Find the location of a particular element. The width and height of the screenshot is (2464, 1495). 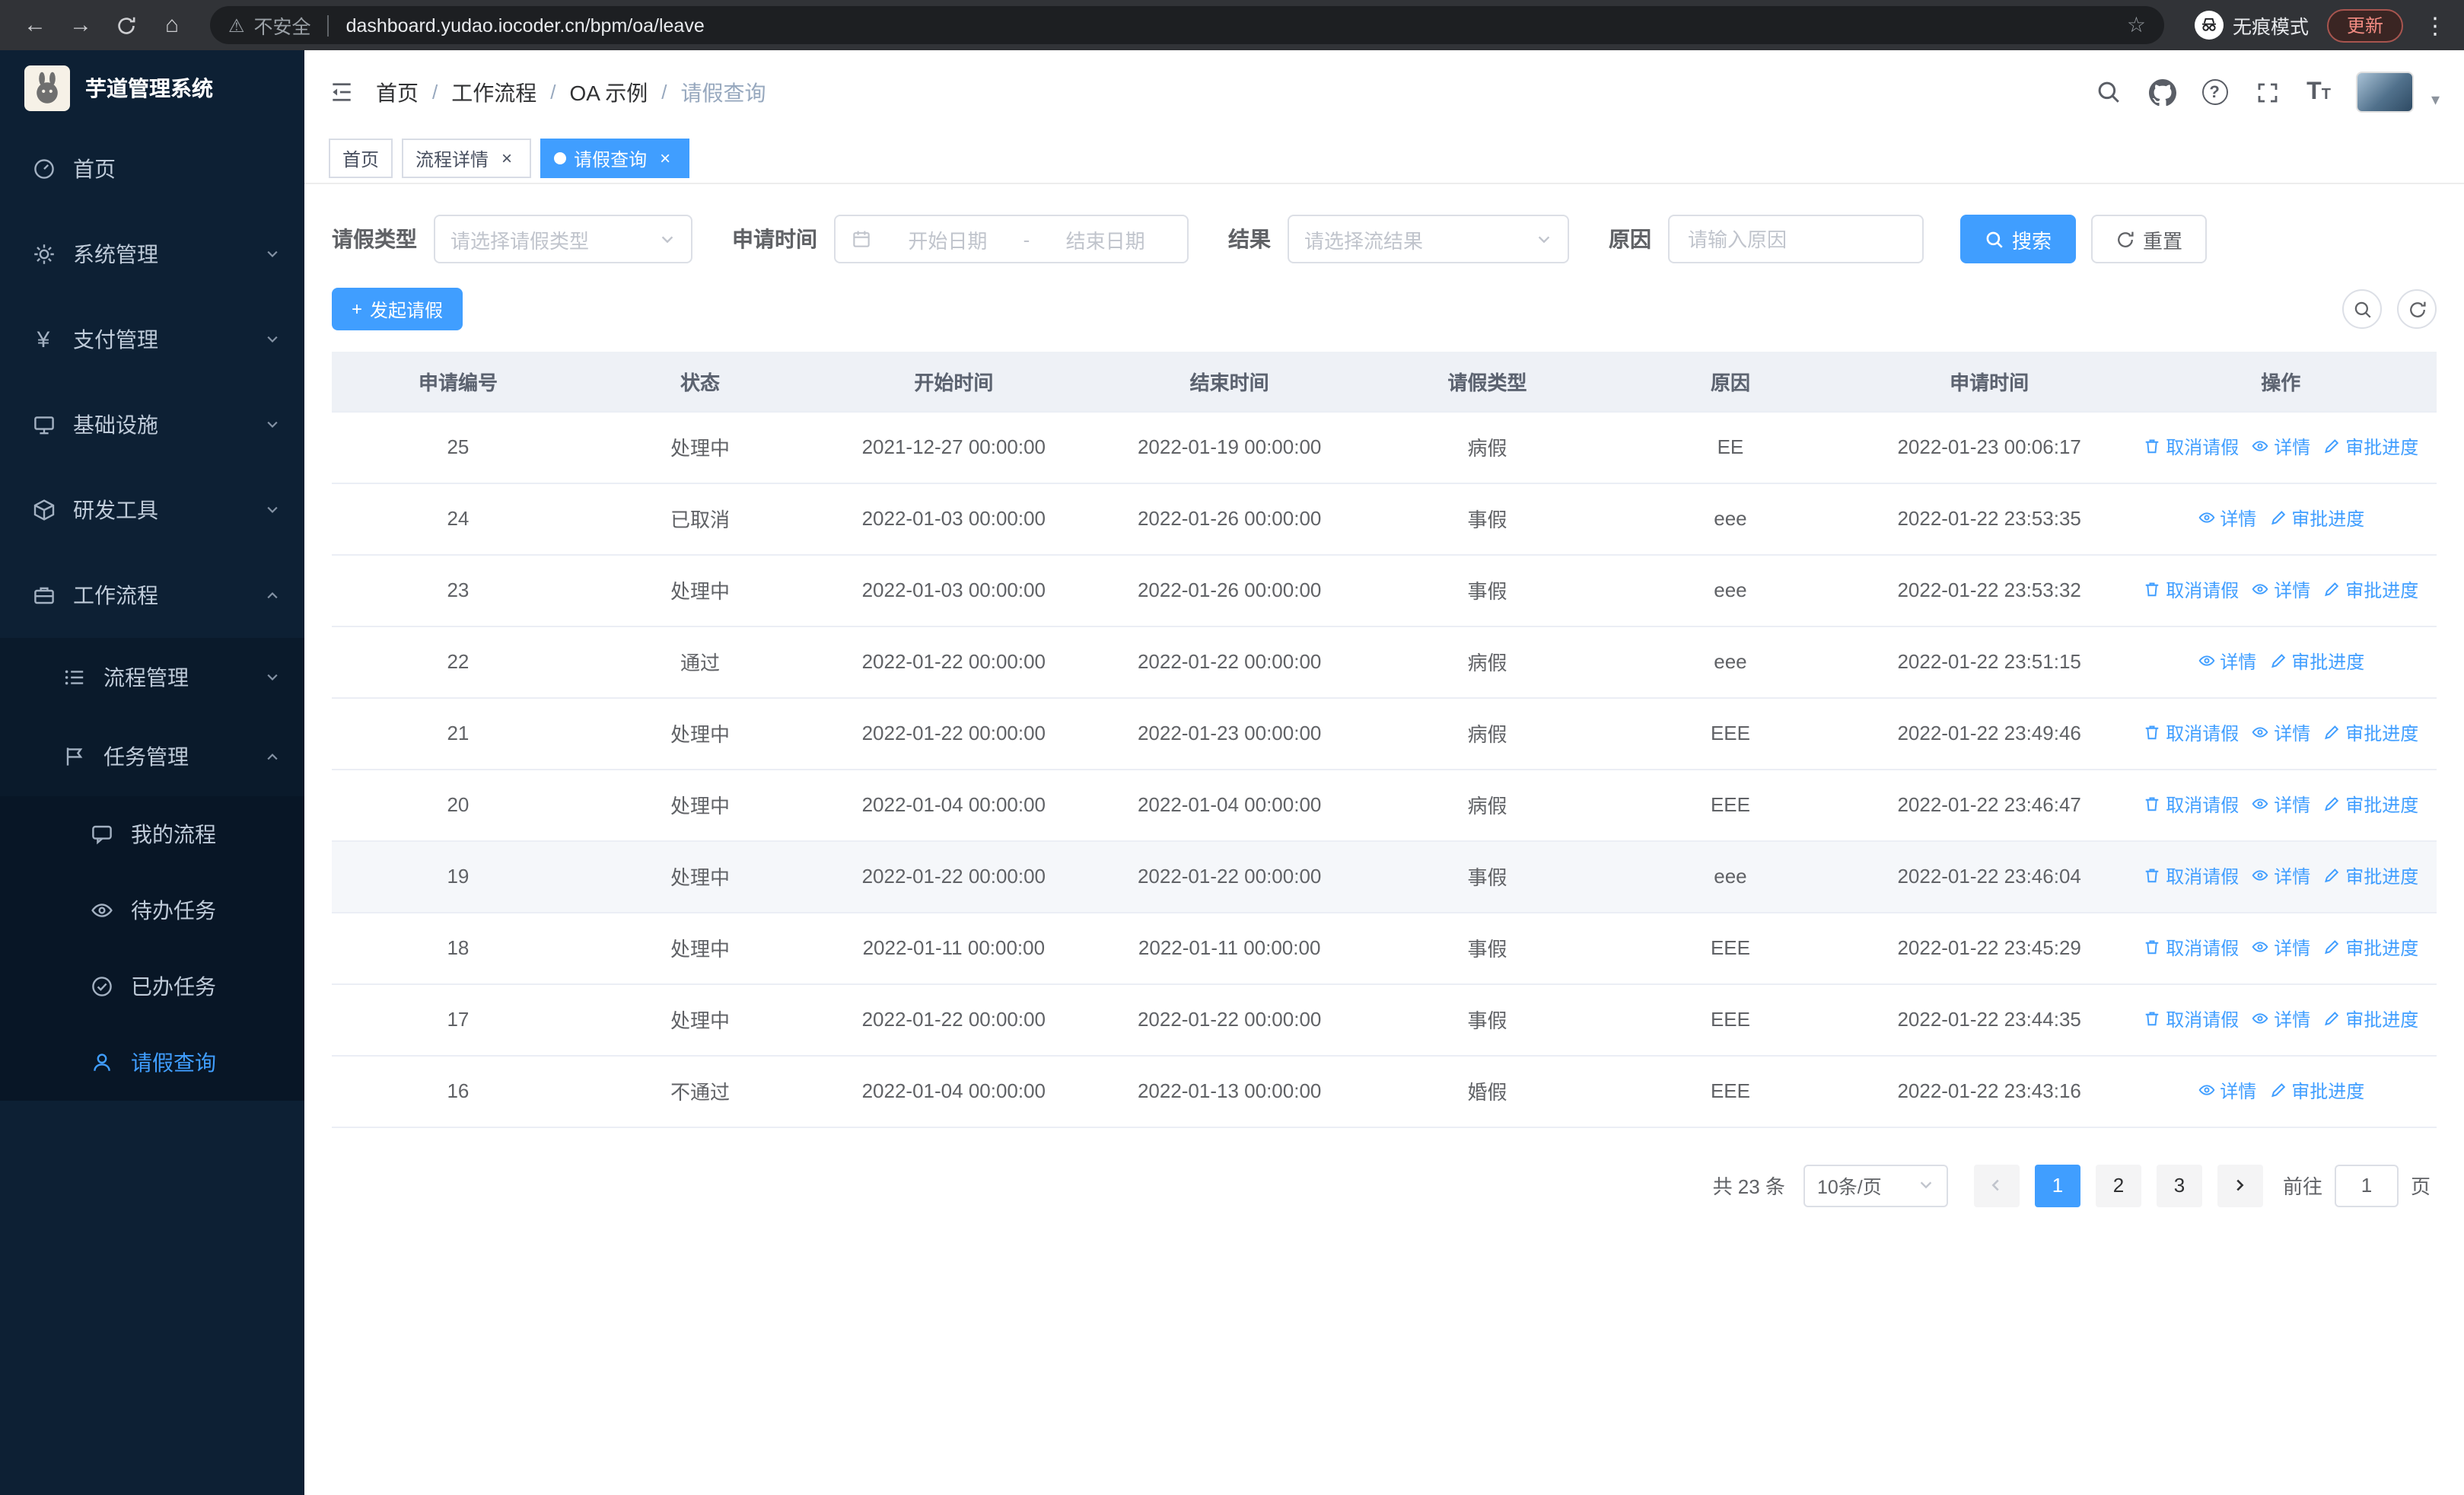

update-button: 更新 is located at coordinates (2364, 25).